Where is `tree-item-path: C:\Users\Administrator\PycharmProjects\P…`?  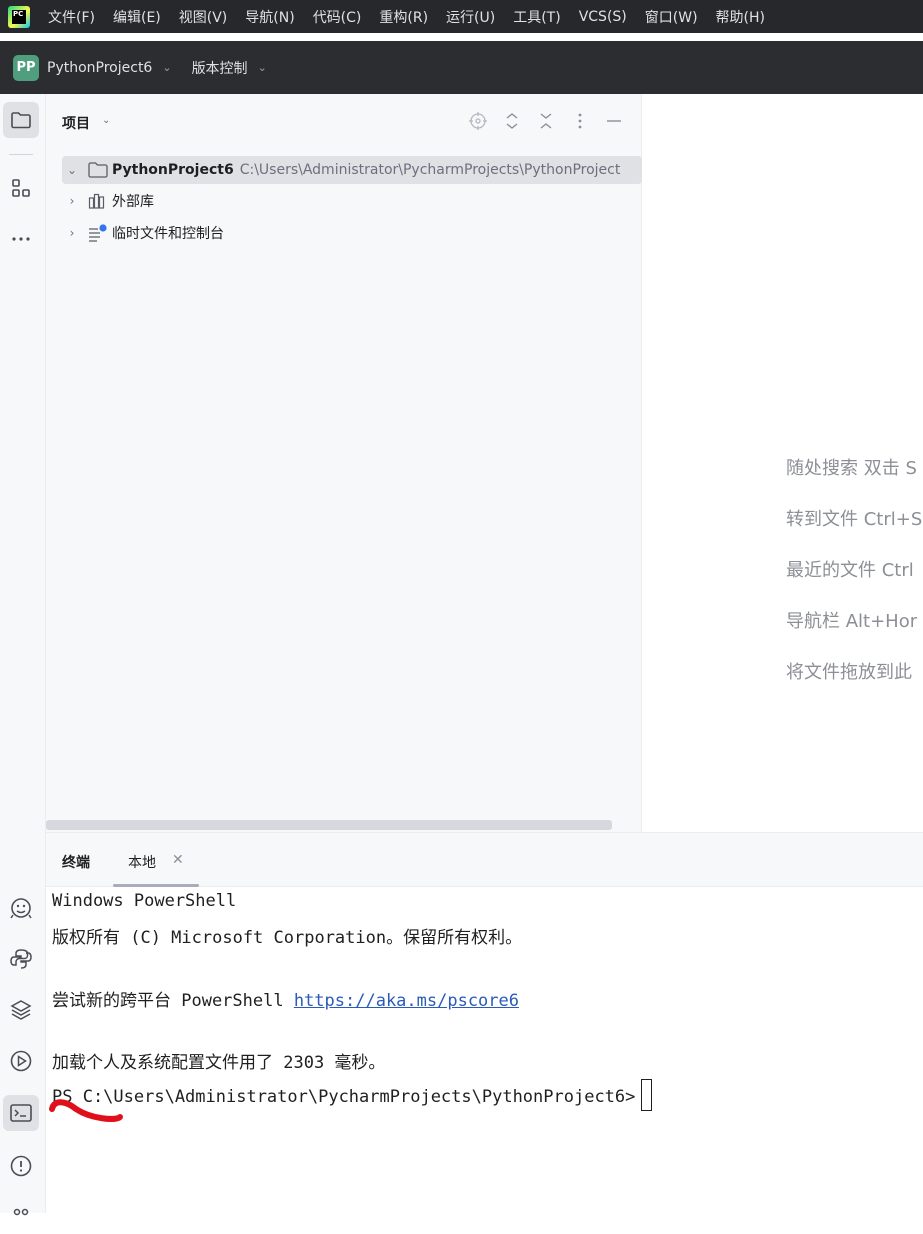
tree-item-path: C:\Users\Administrator\PycharmProjects\P… is located at coordinates (430, 170).